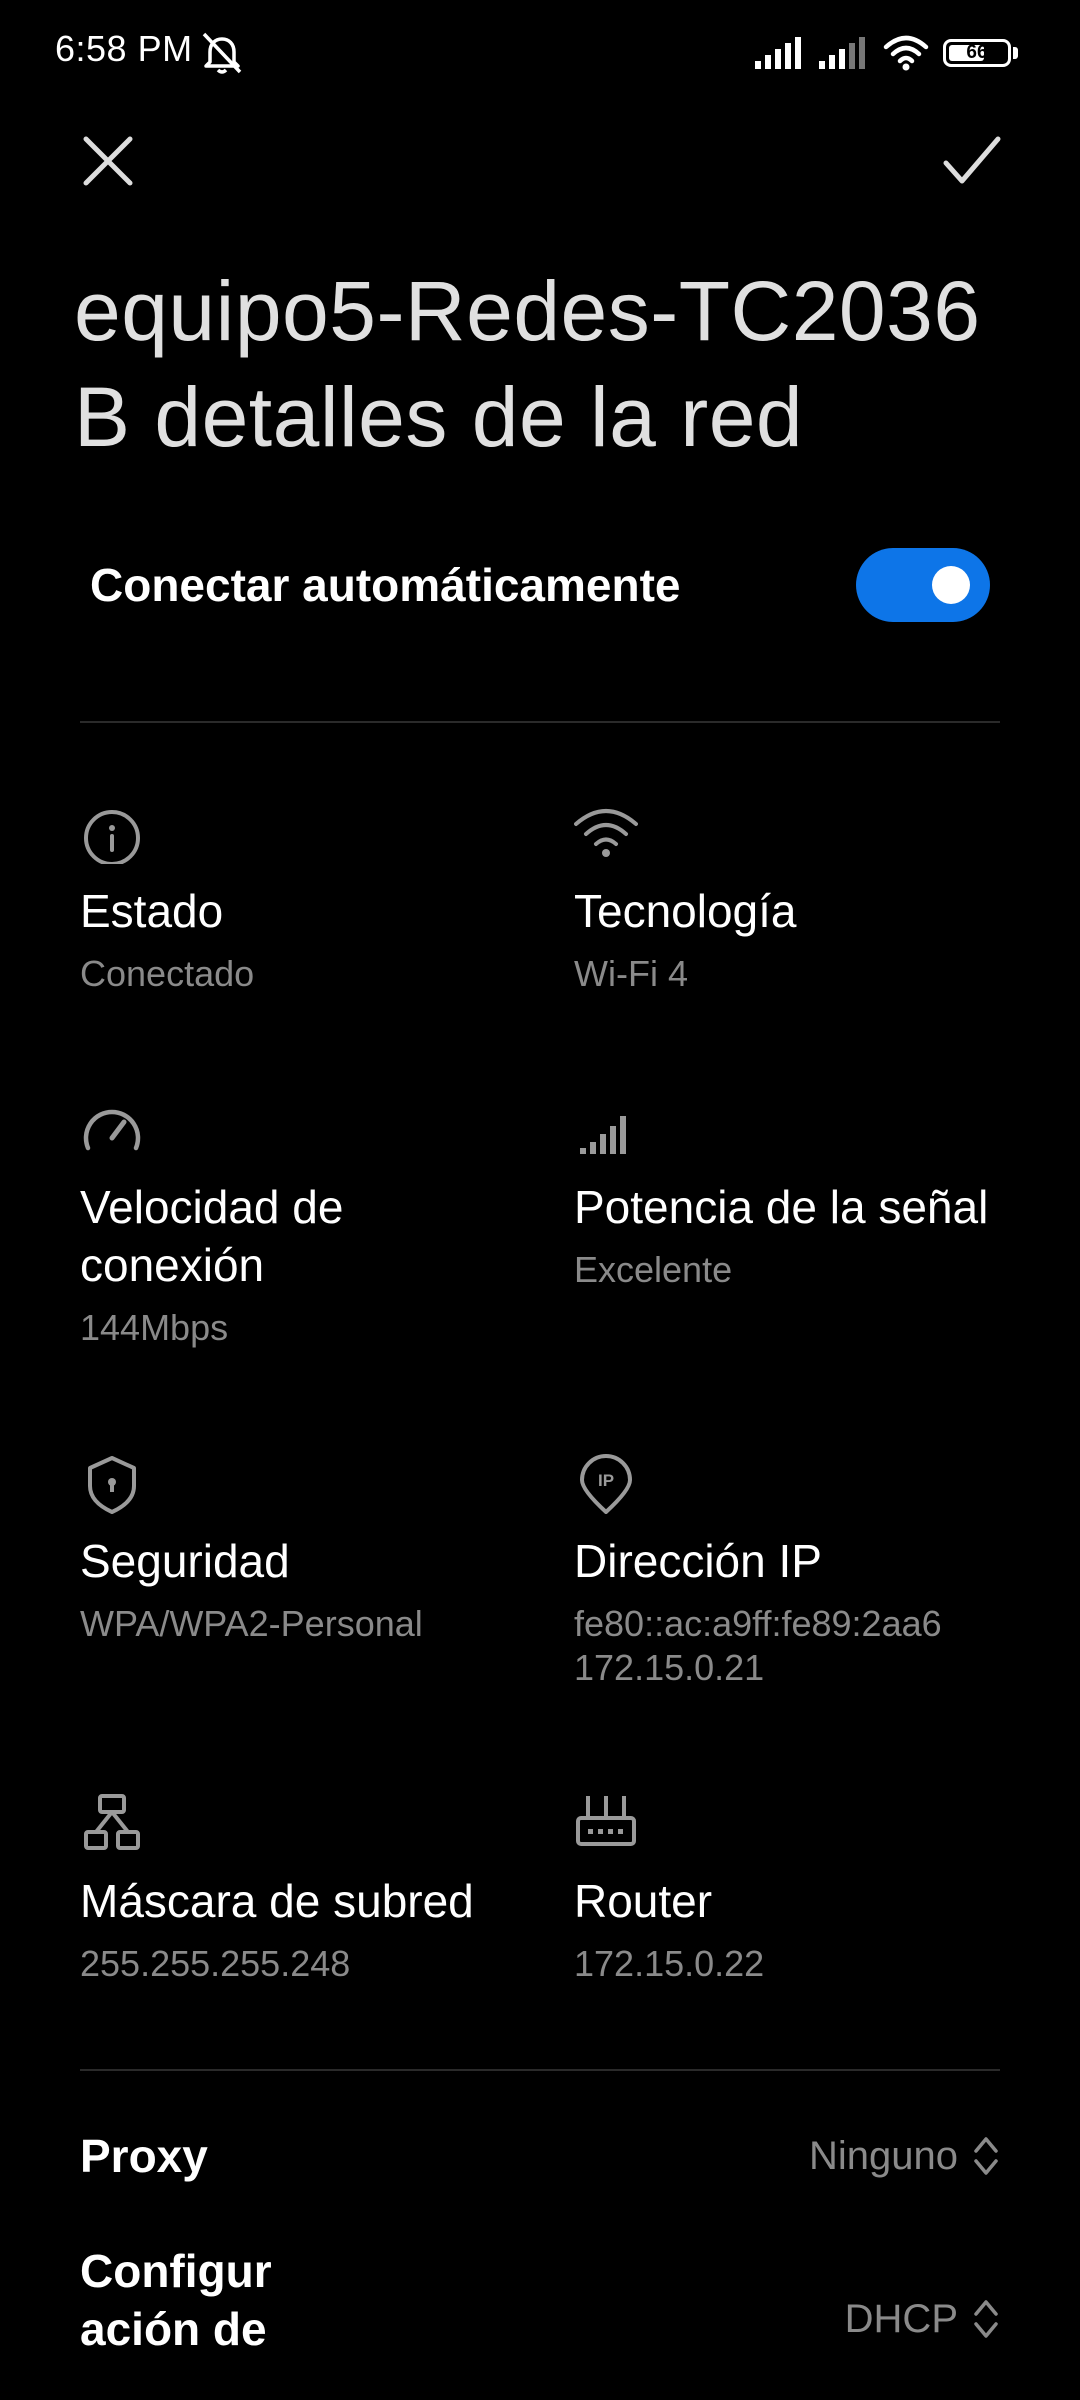 The width and height of the screenshot is (1080, 2400). Describe the element at coordinates (669, 1963) in the screenshot. I see `detail-value: 172.15.0.22` at that location.